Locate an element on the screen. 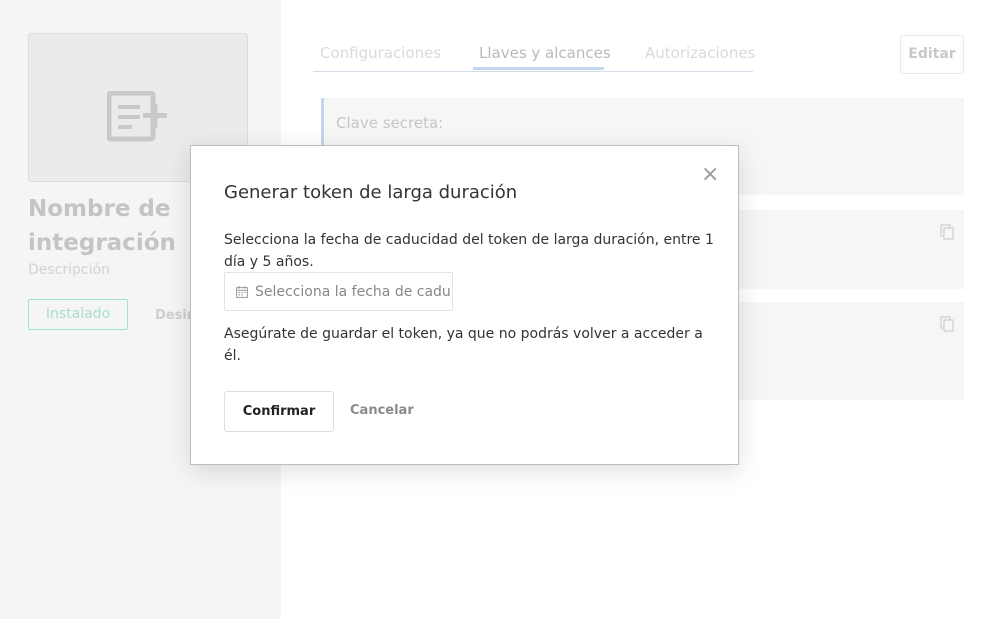 The width and height of the screenshot is (986, 619). document-plus-icon is located at coordinates (137, 116).